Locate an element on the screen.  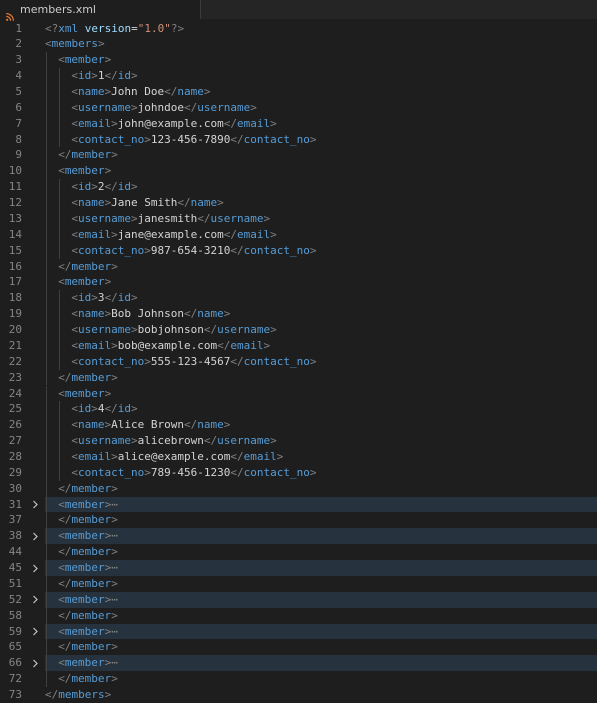
tag-bracket: < is located at coordinates (61, 393).